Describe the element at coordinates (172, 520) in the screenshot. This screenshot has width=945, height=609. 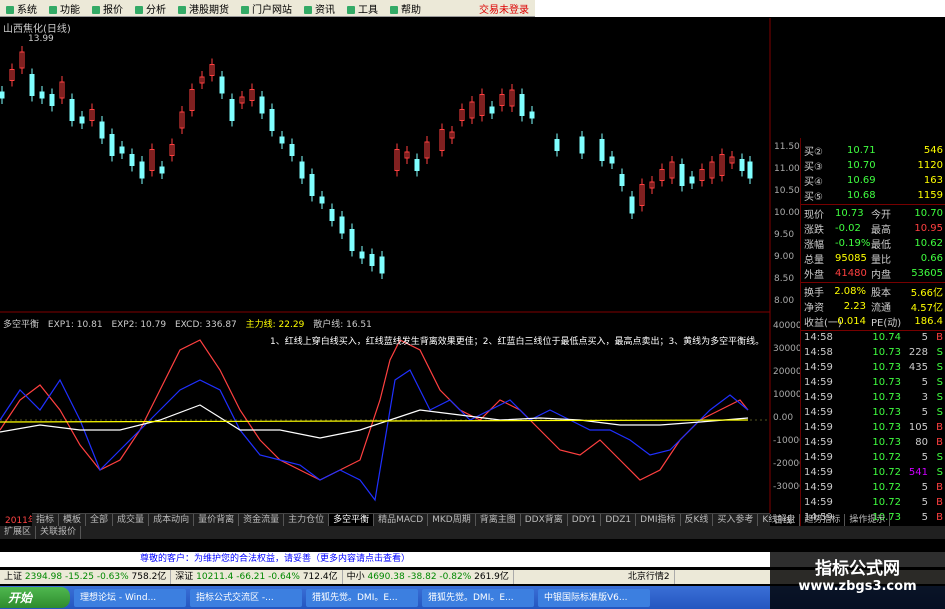
I see `indicator-tab-4: 成本动向` at that location.